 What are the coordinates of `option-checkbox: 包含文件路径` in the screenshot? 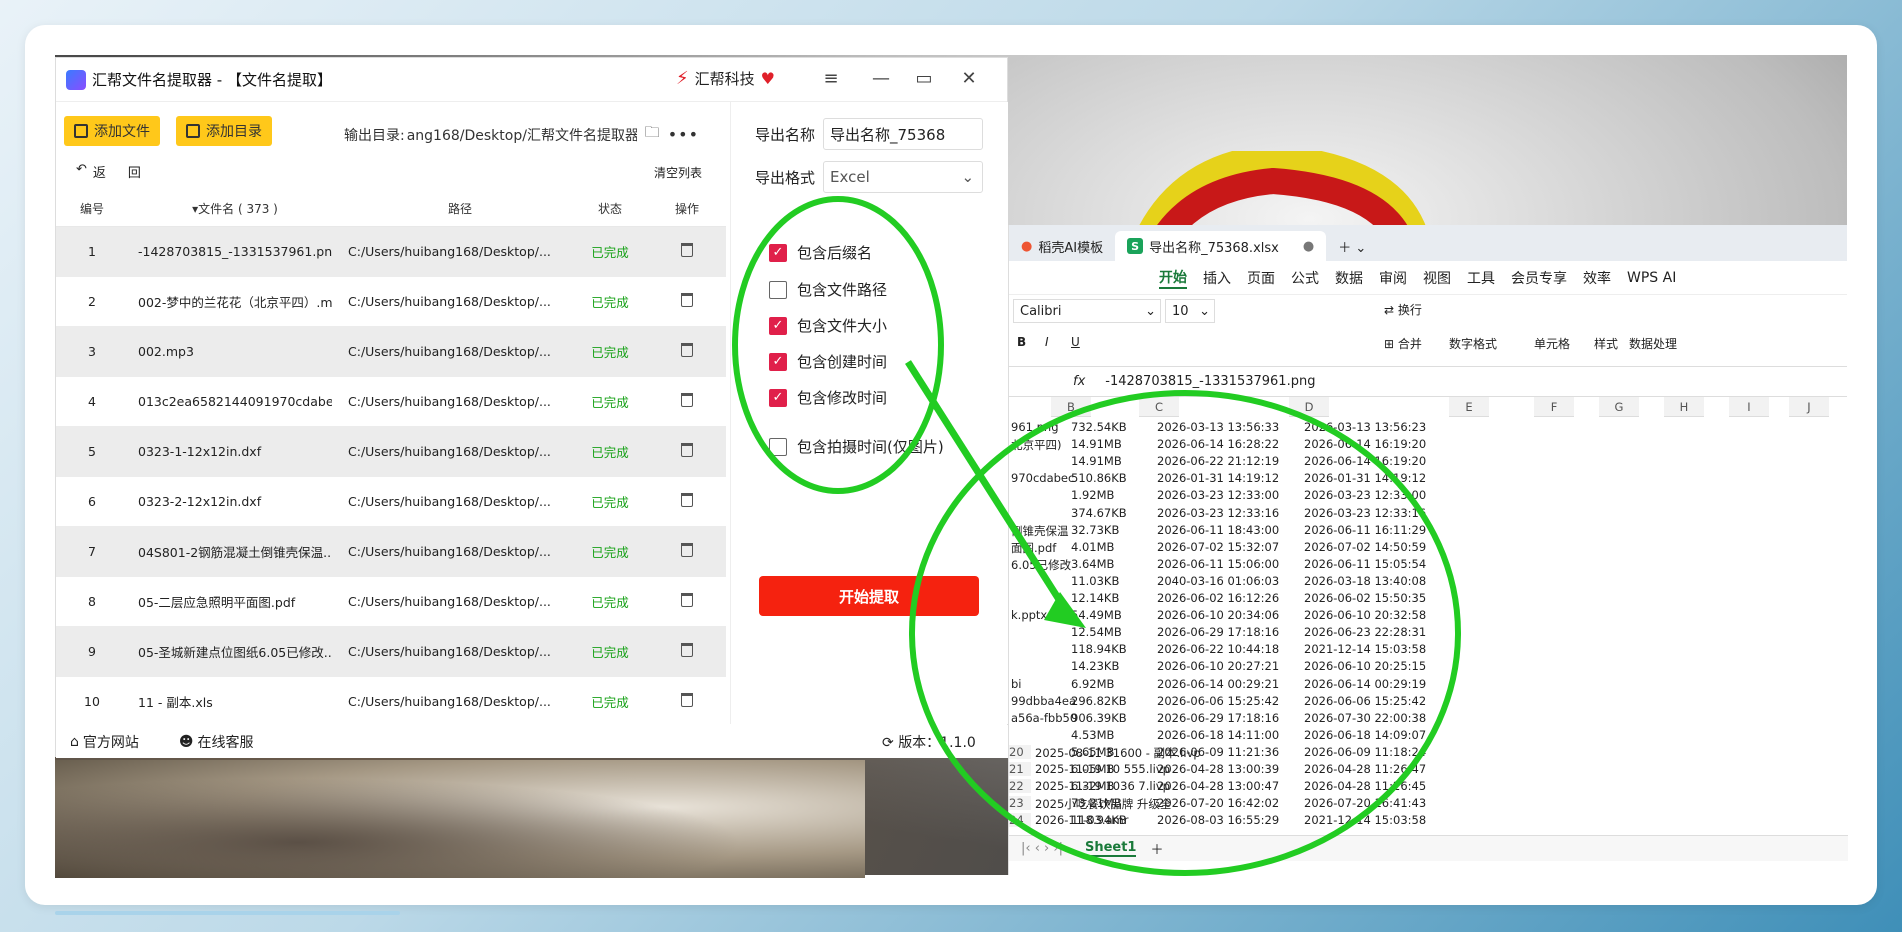 It's located at (828, 289).